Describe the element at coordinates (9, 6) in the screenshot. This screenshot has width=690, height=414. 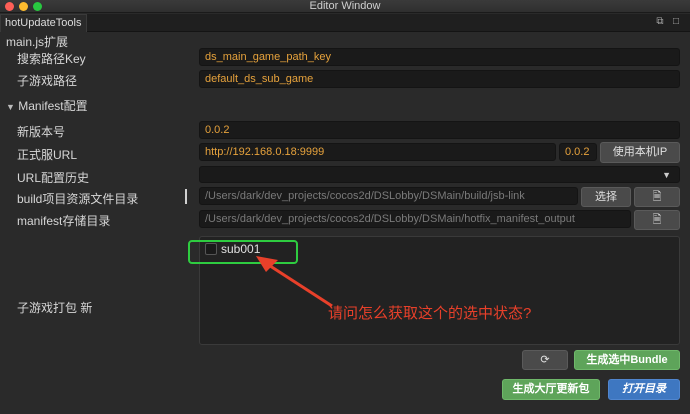
I see `close-window-button` at that location.